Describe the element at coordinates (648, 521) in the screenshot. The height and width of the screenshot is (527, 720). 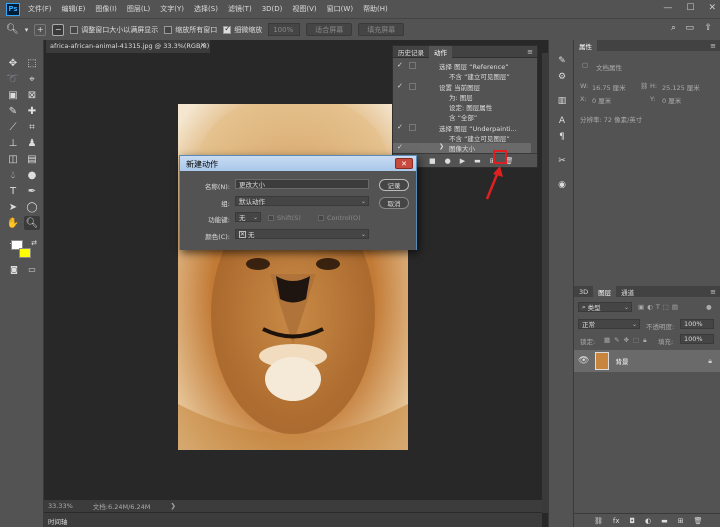
I see `adjustment-layer-icon: ◐` at that location.